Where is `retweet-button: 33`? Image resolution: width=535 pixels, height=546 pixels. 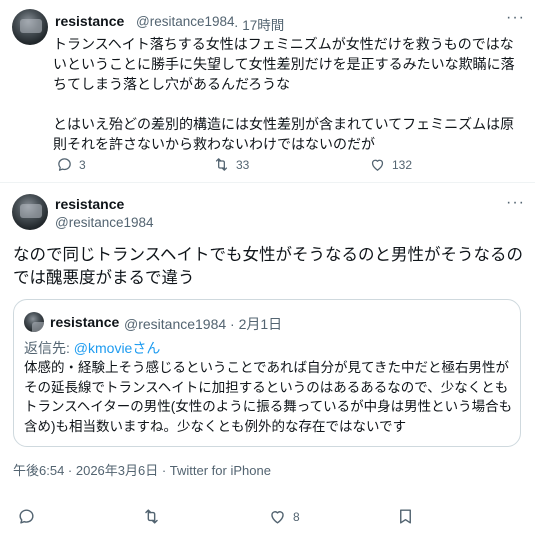 retweet-button: 33 is located at coordinates (231, 164).